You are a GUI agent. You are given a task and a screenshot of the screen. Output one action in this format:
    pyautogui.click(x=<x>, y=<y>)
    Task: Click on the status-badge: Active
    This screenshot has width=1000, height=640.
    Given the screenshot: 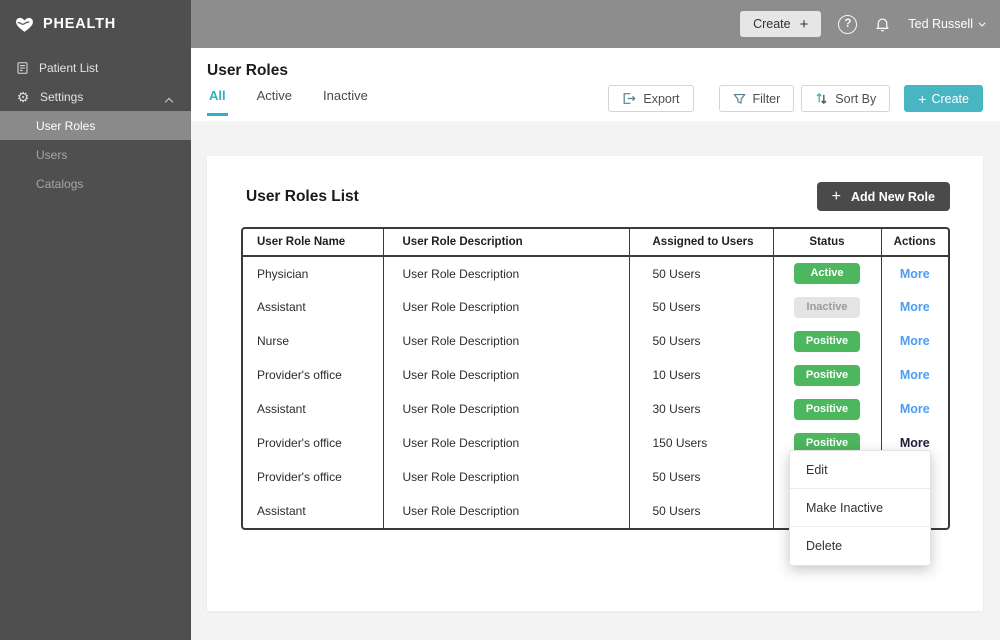 What is the action you would take?
    pyautogui.click(x=827, y=273)
    